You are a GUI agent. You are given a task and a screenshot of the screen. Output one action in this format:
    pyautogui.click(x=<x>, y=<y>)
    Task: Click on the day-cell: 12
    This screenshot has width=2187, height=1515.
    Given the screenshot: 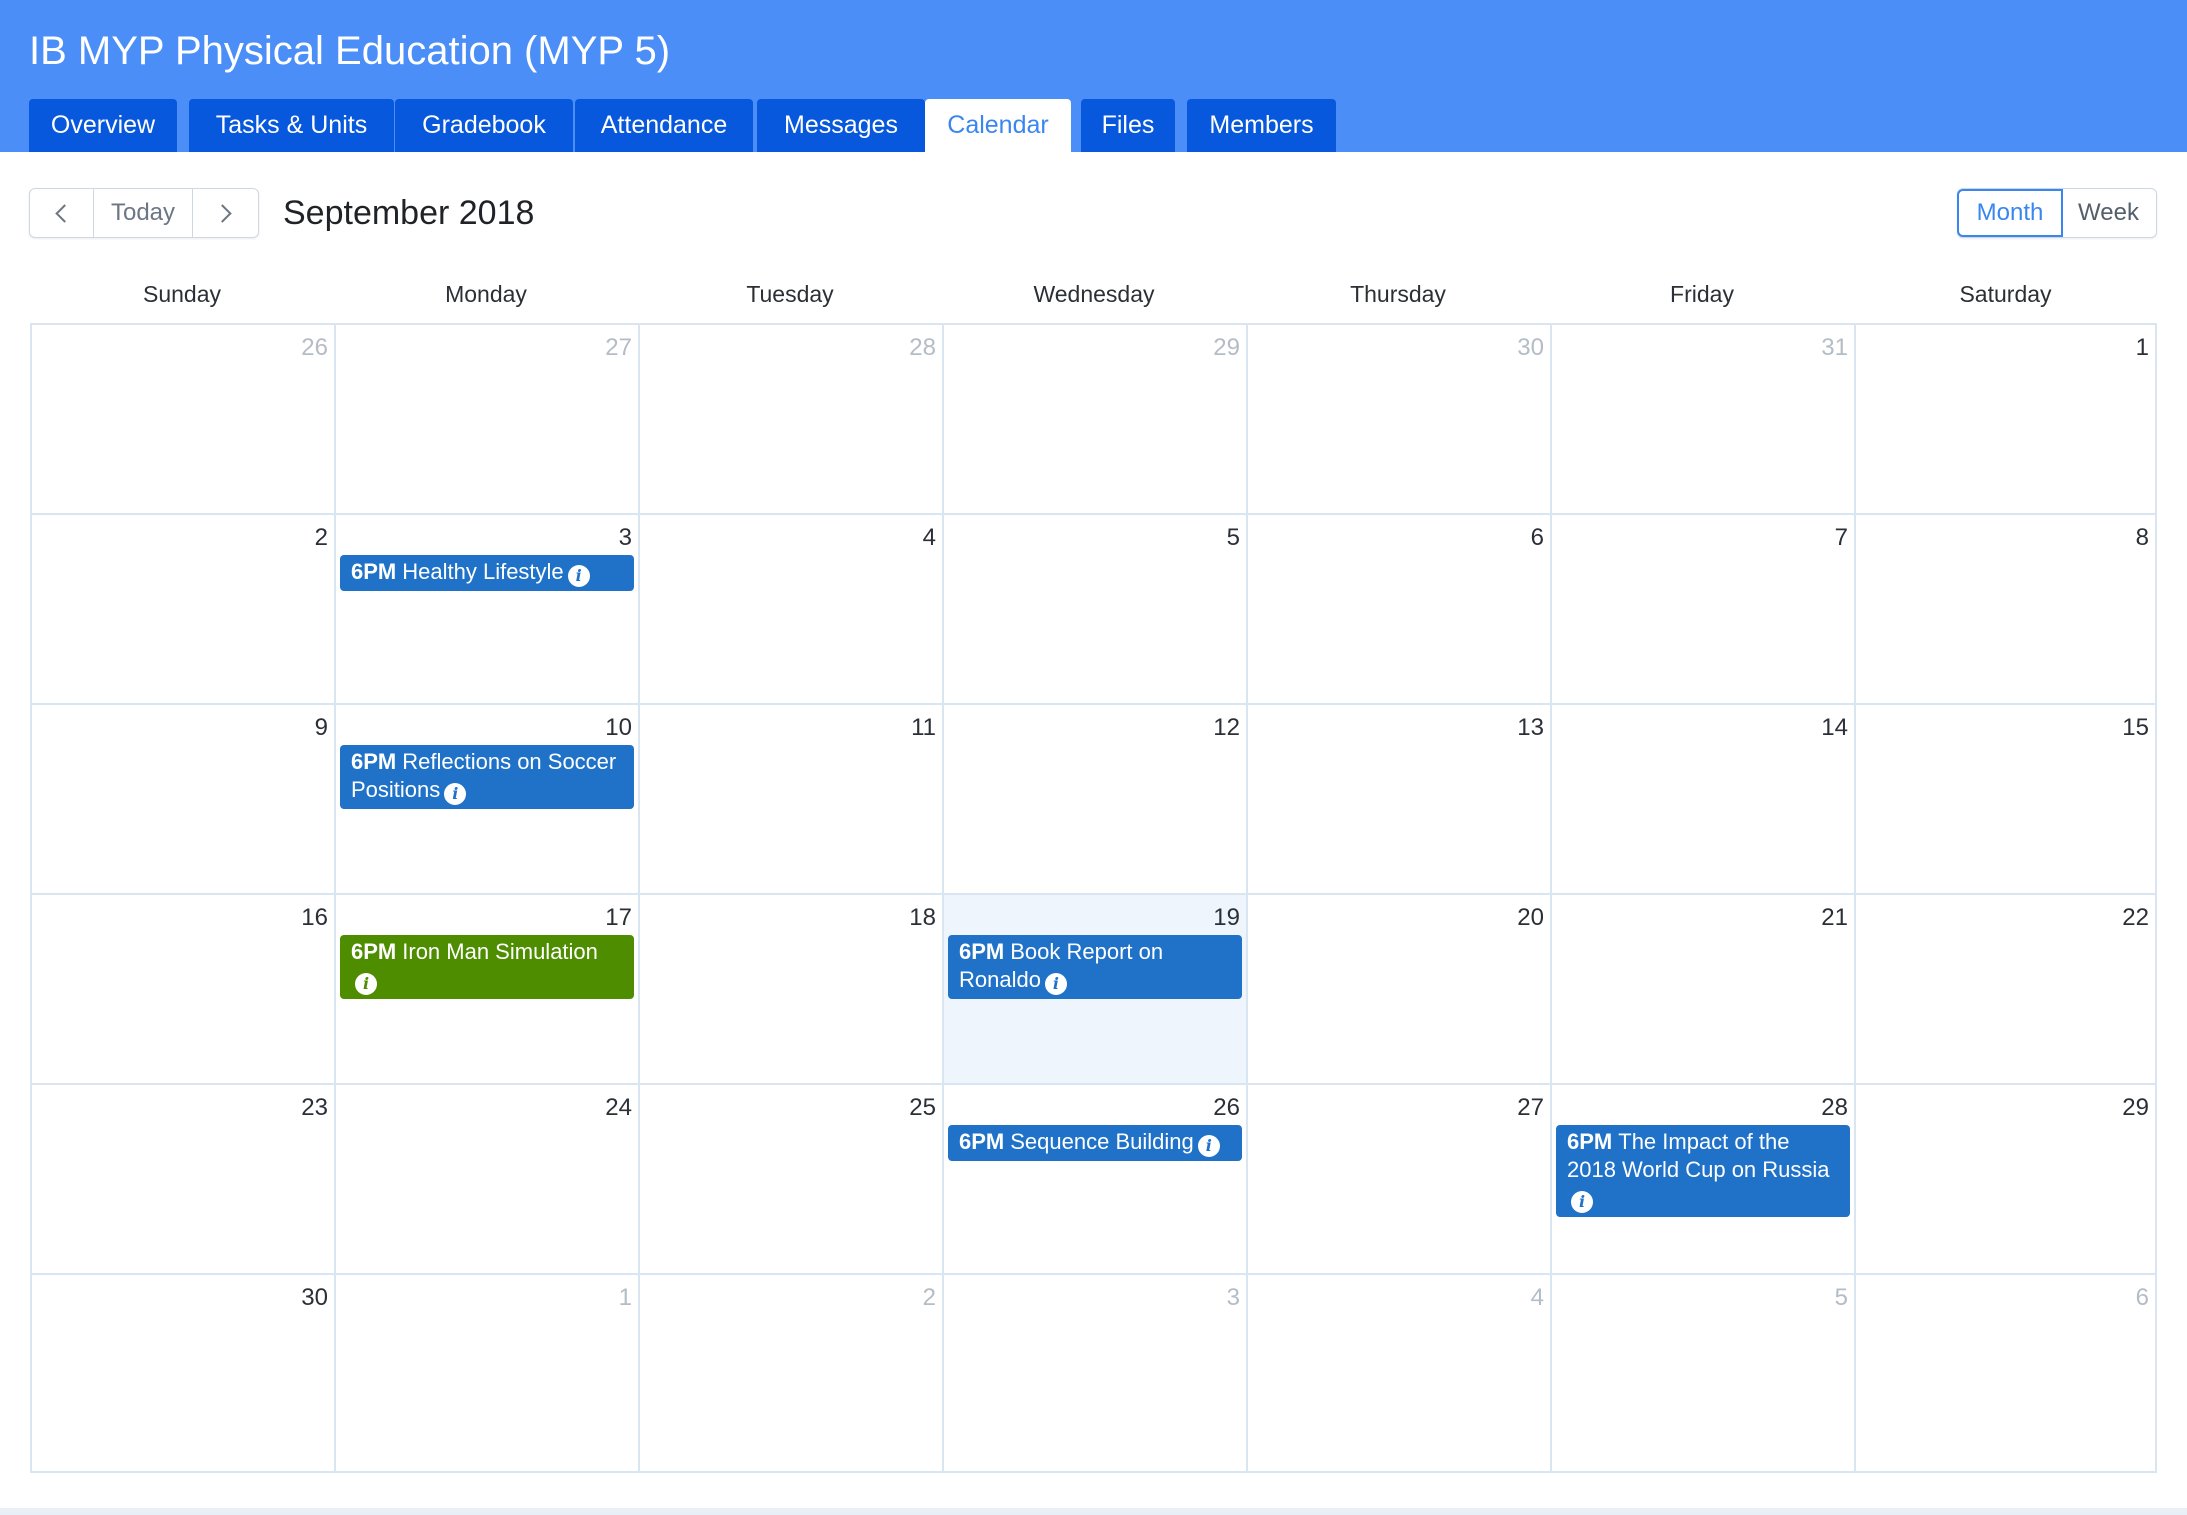 What is the action you would take?
    pyautogui.click(x=1096, y=800)
    